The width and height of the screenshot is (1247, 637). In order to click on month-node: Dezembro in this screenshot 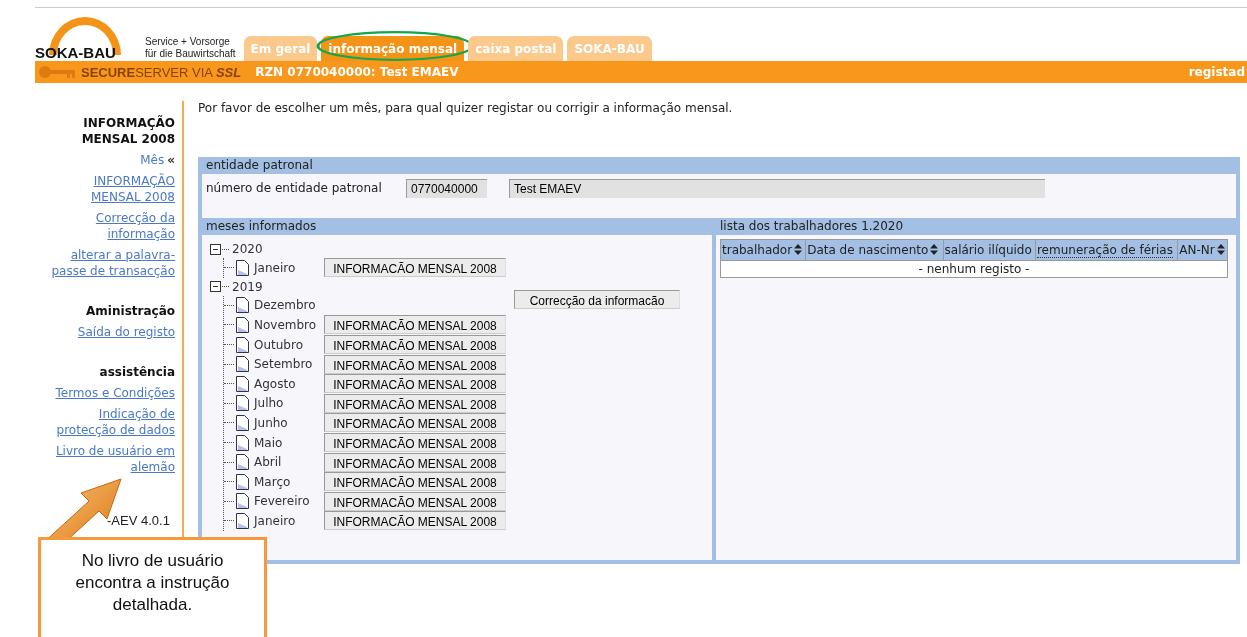, I will do `click(289, 305)`.